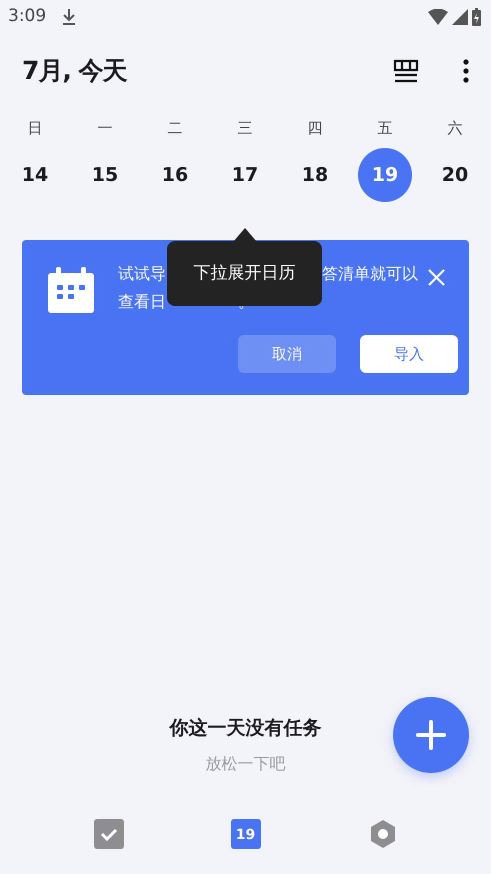 The image size is (491, 874). What do you see at coordinates (246, 728) in the screenshot?
I see `empty-title: 你这一天没有任务` at bounding box center [246, 728].